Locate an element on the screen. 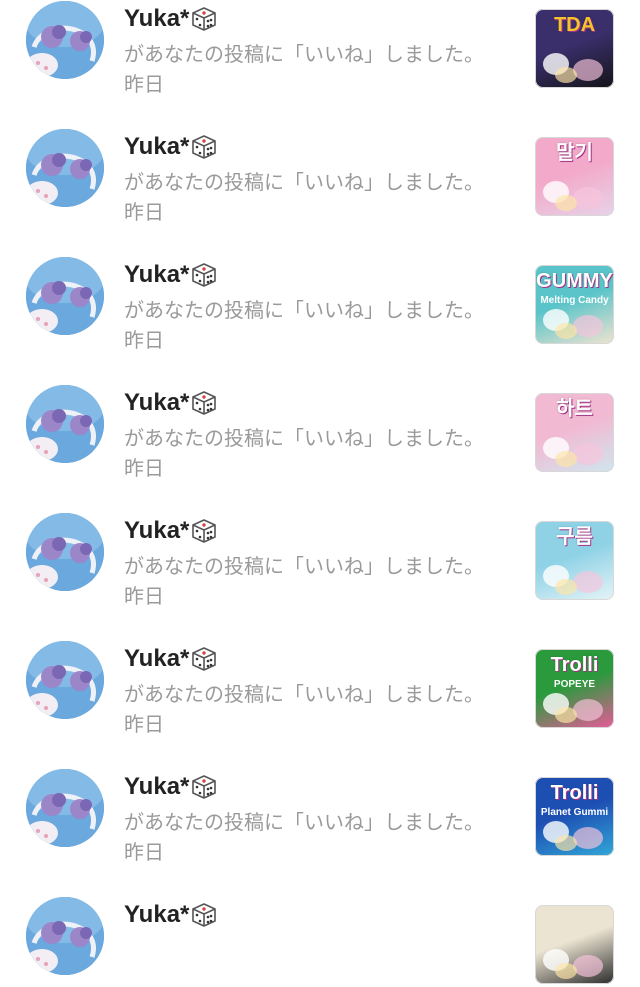 The width and height of the screenshot is (640, 987). post-thumbnail: Trolli Planet Gummi is located at coordinates (574, 816).